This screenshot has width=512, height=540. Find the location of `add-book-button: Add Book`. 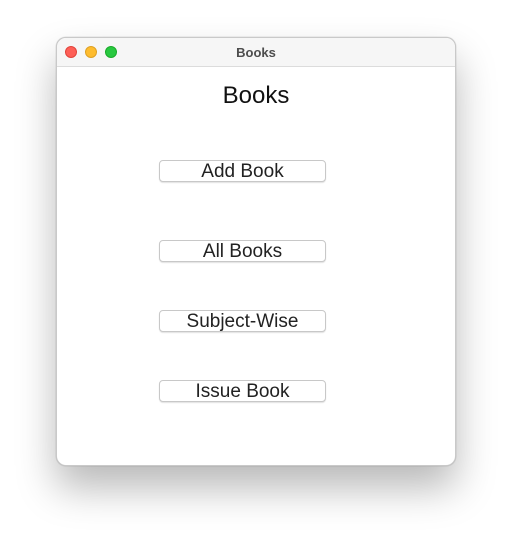

add-book-button: Add Book is located at coordinates (242, 171).